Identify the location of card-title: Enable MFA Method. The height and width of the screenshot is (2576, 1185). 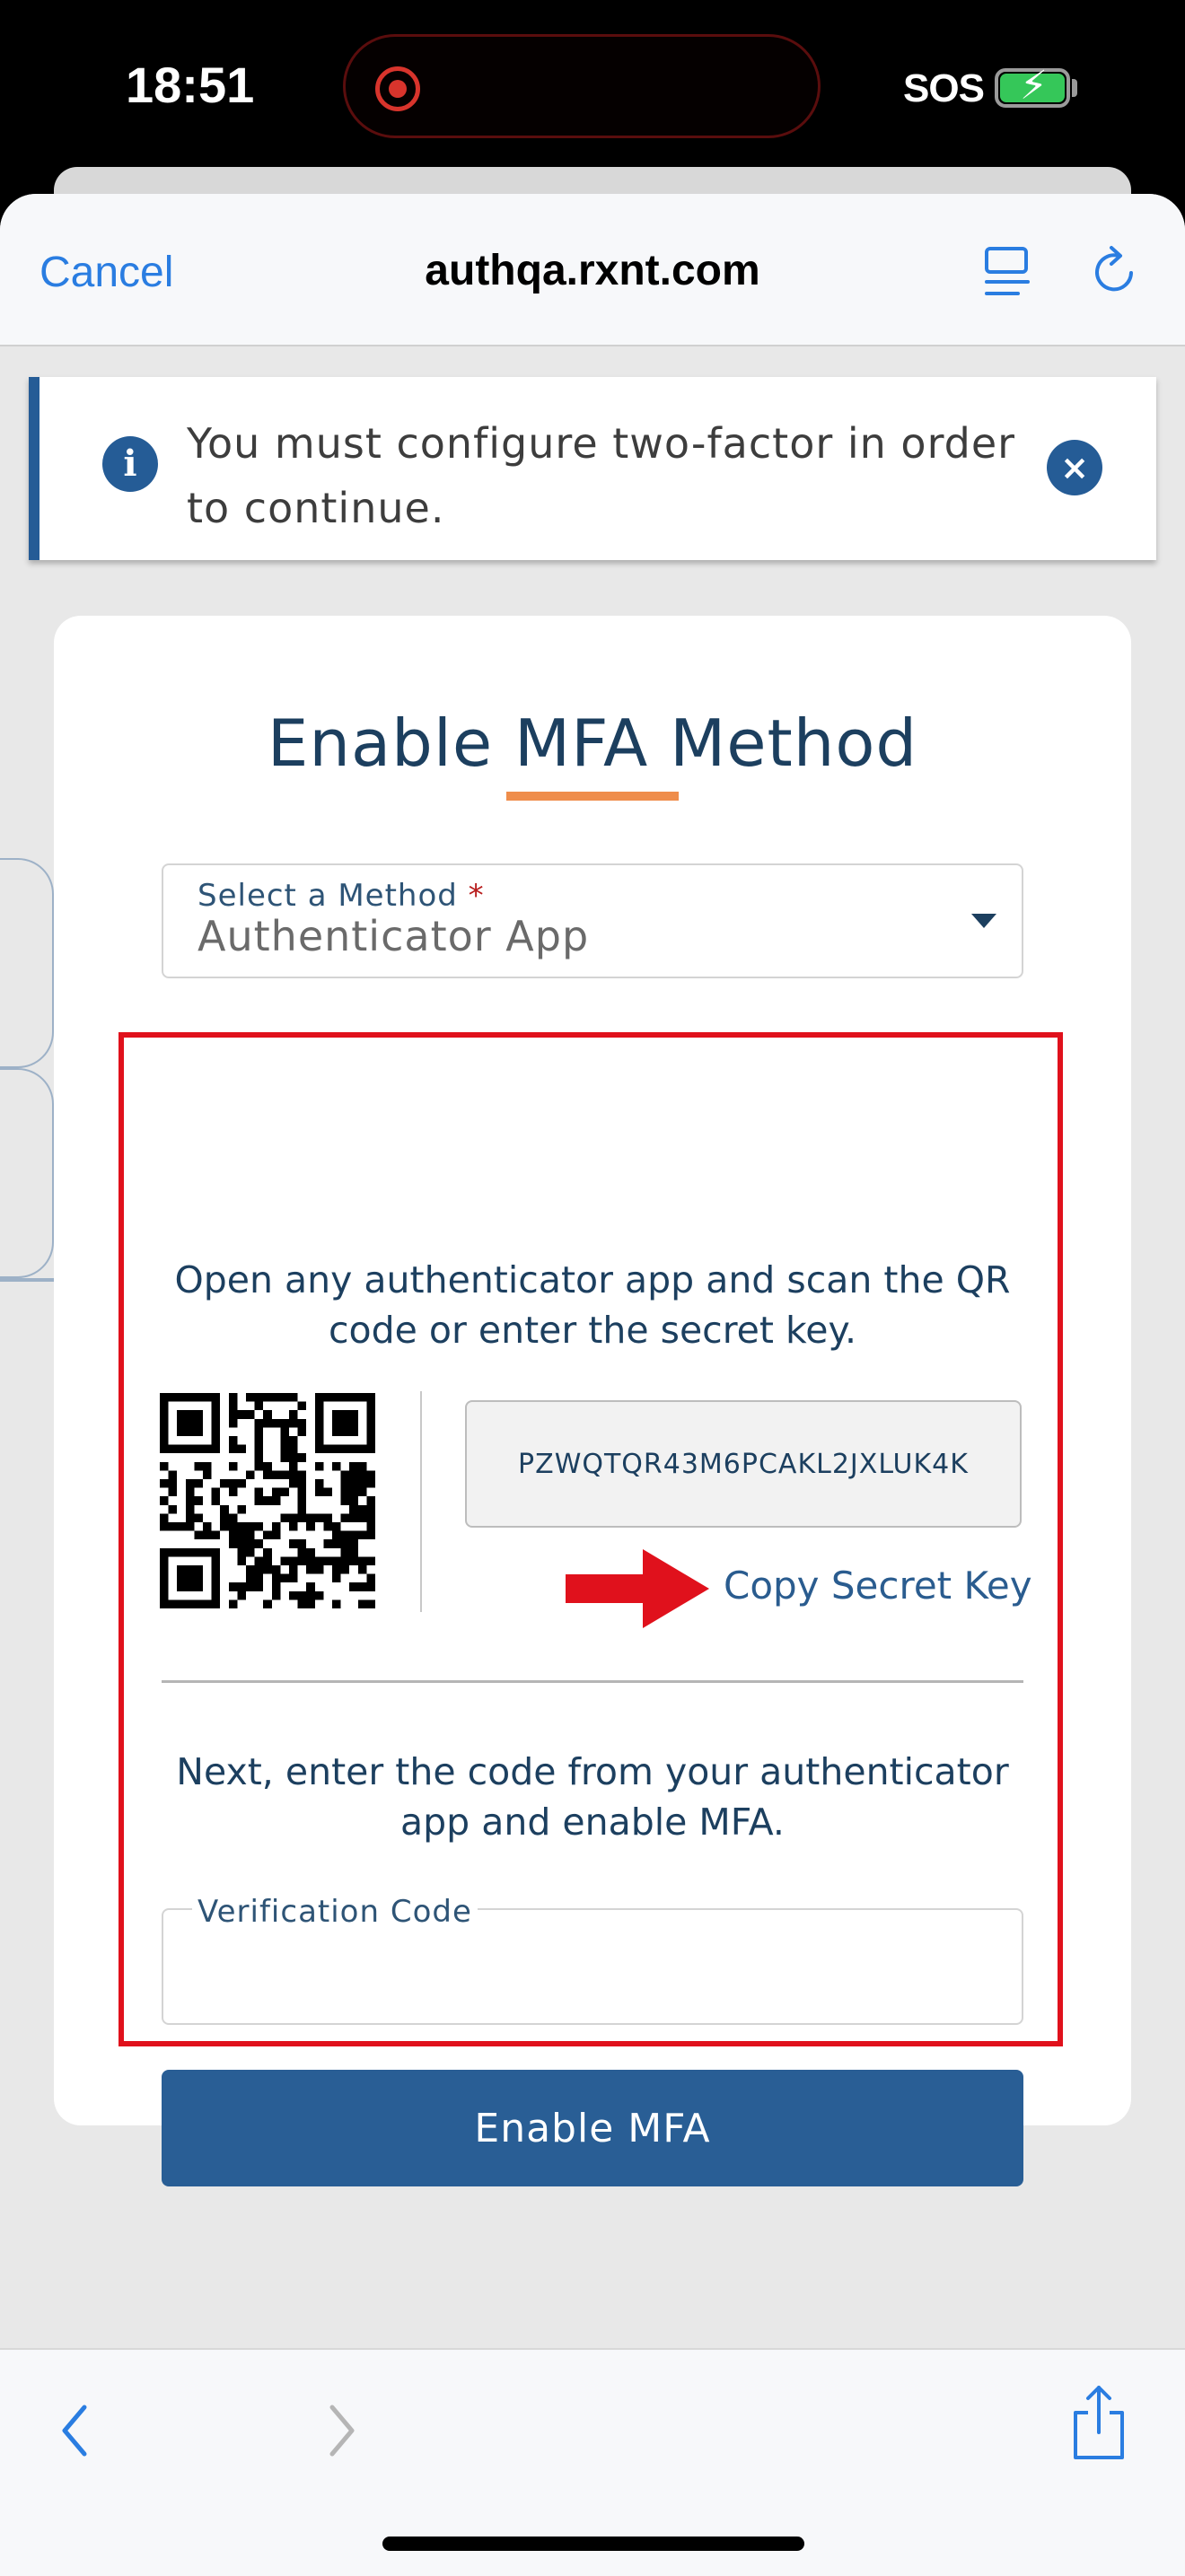
(592, 743).